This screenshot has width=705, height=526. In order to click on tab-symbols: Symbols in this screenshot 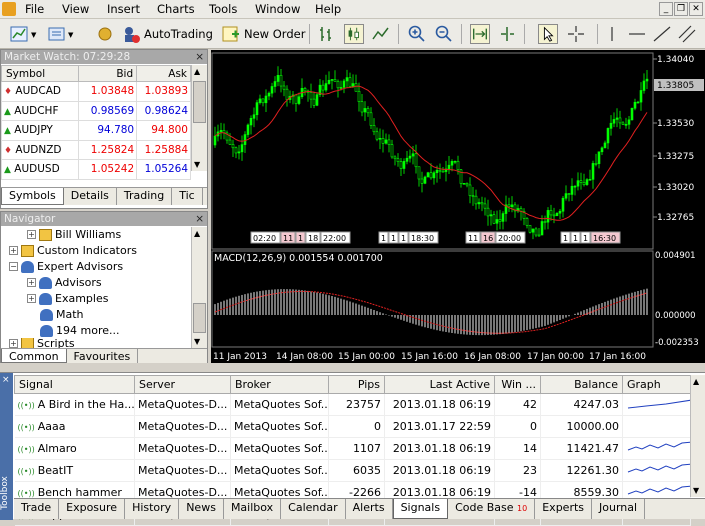, I will do `click(32, 196)`.